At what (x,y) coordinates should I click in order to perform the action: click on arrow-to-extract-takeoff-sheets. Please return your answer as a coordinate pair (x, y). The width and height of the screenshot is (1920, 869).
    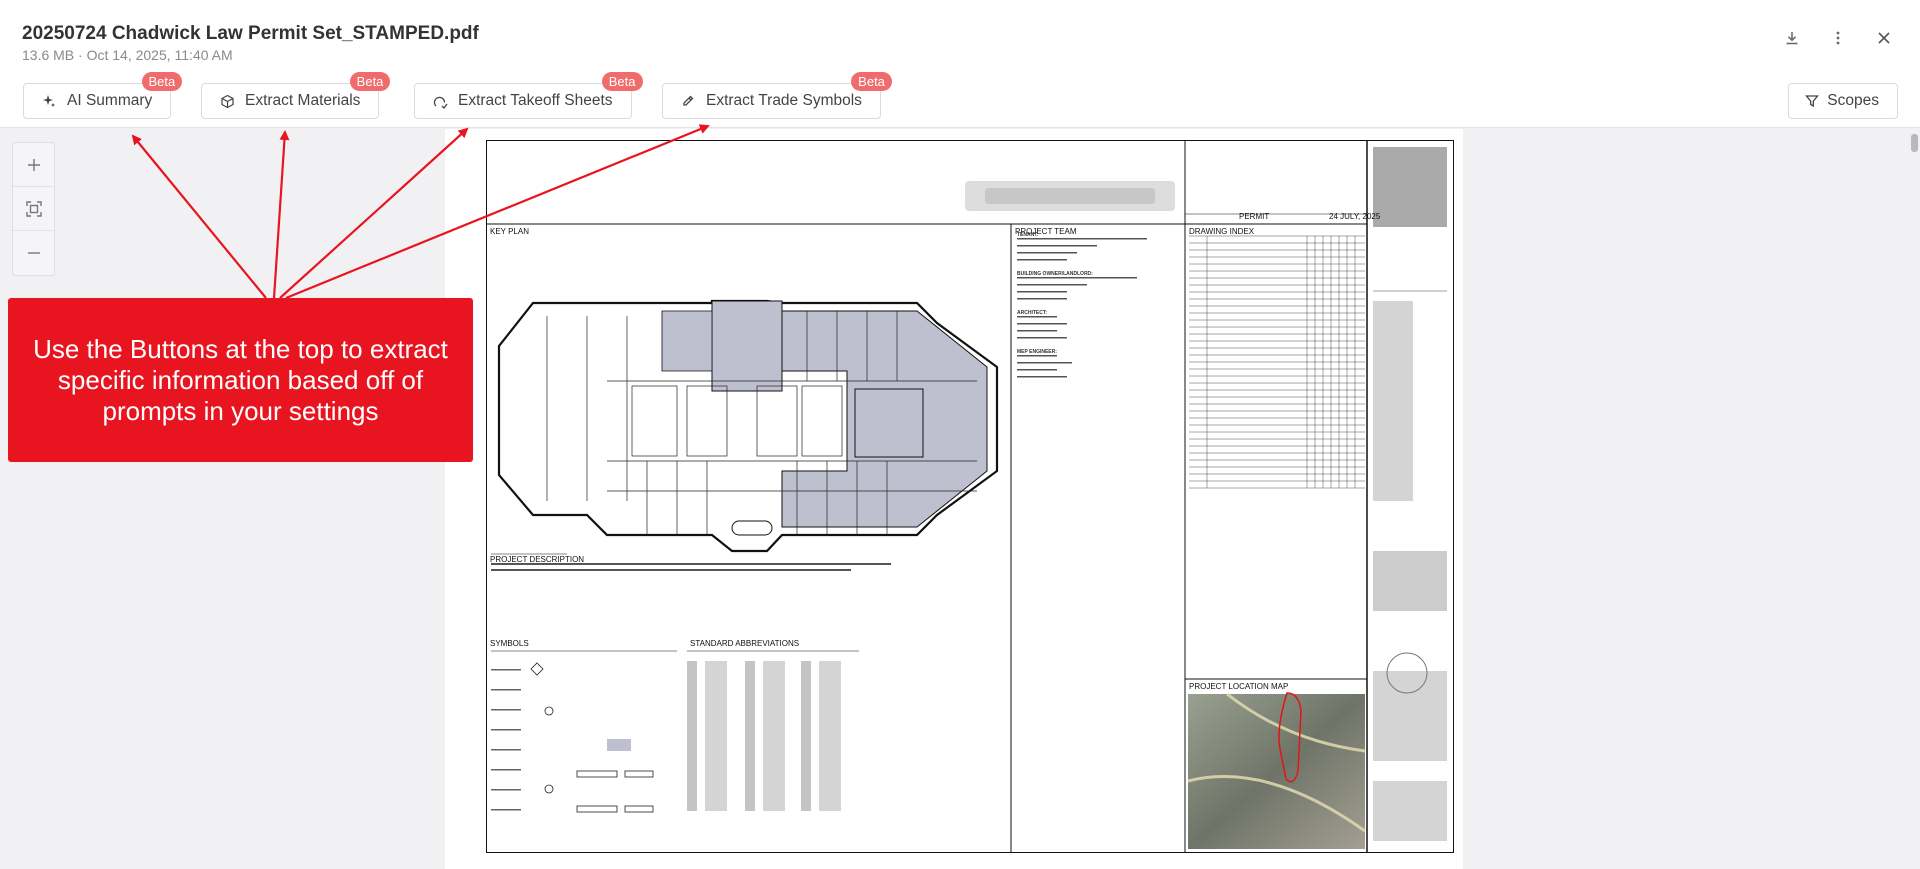
    Looking at the image, I should click on (374, 213).